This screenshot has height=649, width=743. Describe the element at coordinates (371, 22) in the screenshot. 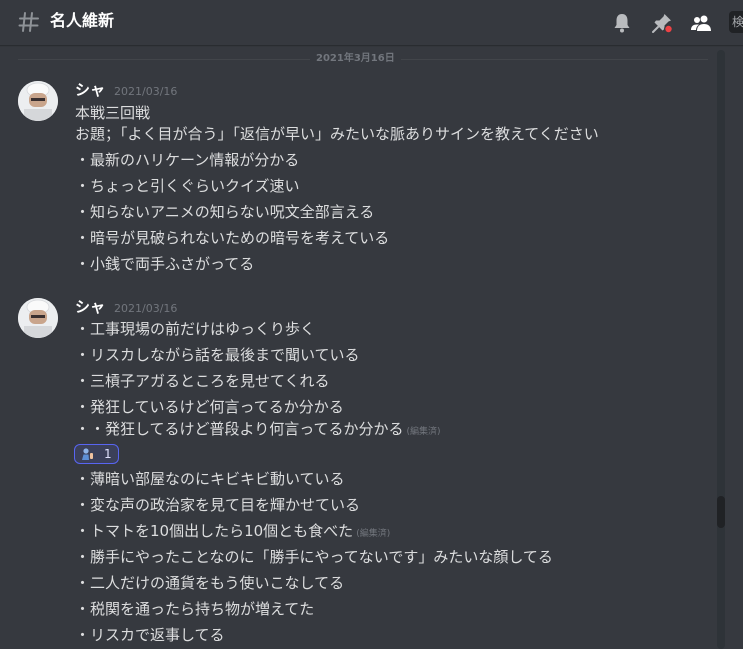

I see `channel-header: 名人維新 検` at that location.